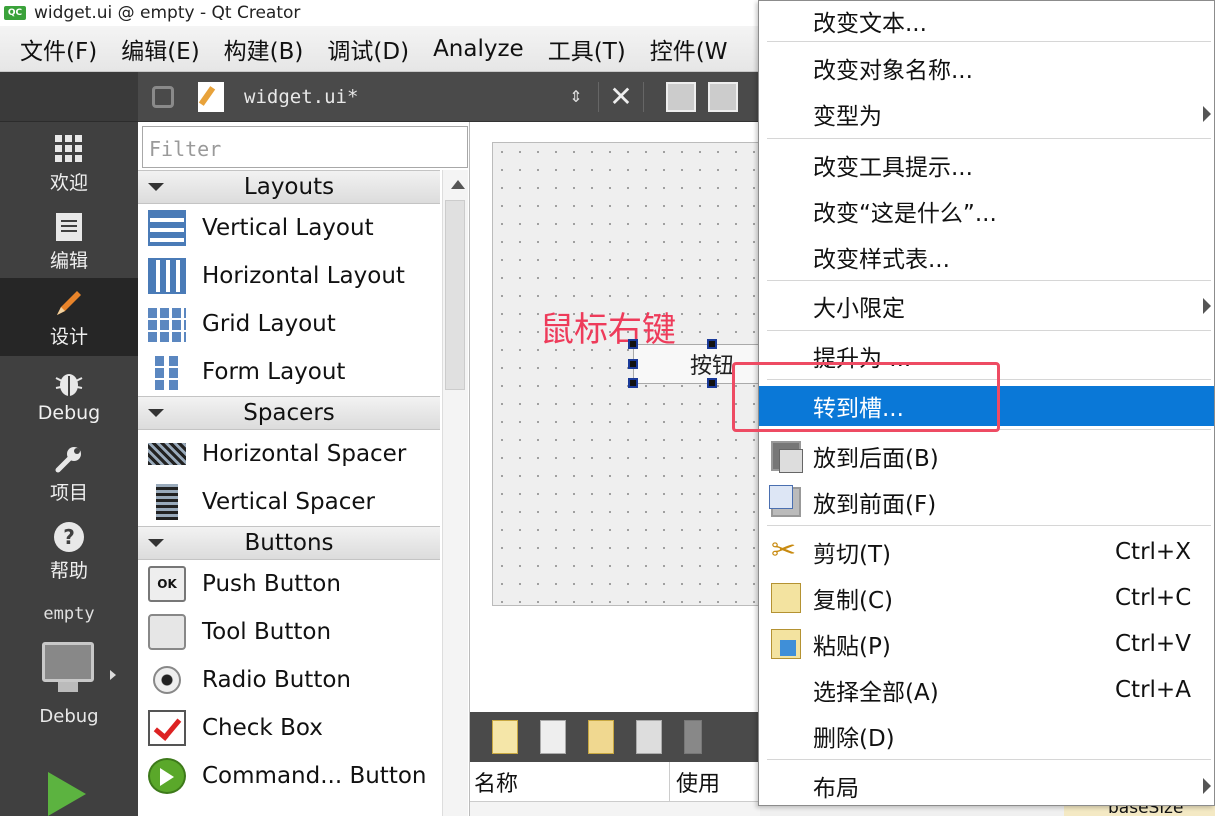 The height and width of the screenshot is (816, 1215). Describe the element at coordinates (576, 96) in the screenshot. I see `file-switch-icon: ⇕` at that location.